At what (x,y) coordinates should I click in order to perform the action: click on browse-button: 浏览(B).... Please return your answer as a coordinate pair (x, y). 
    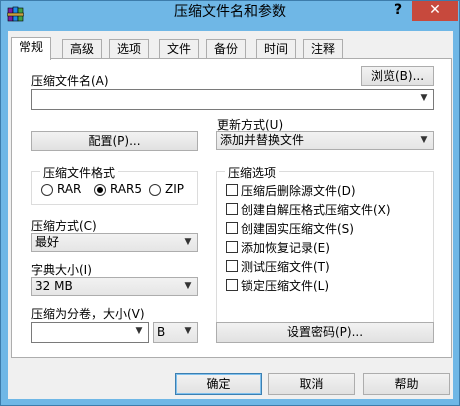
    Looking at the image, I should click on (397, 76).